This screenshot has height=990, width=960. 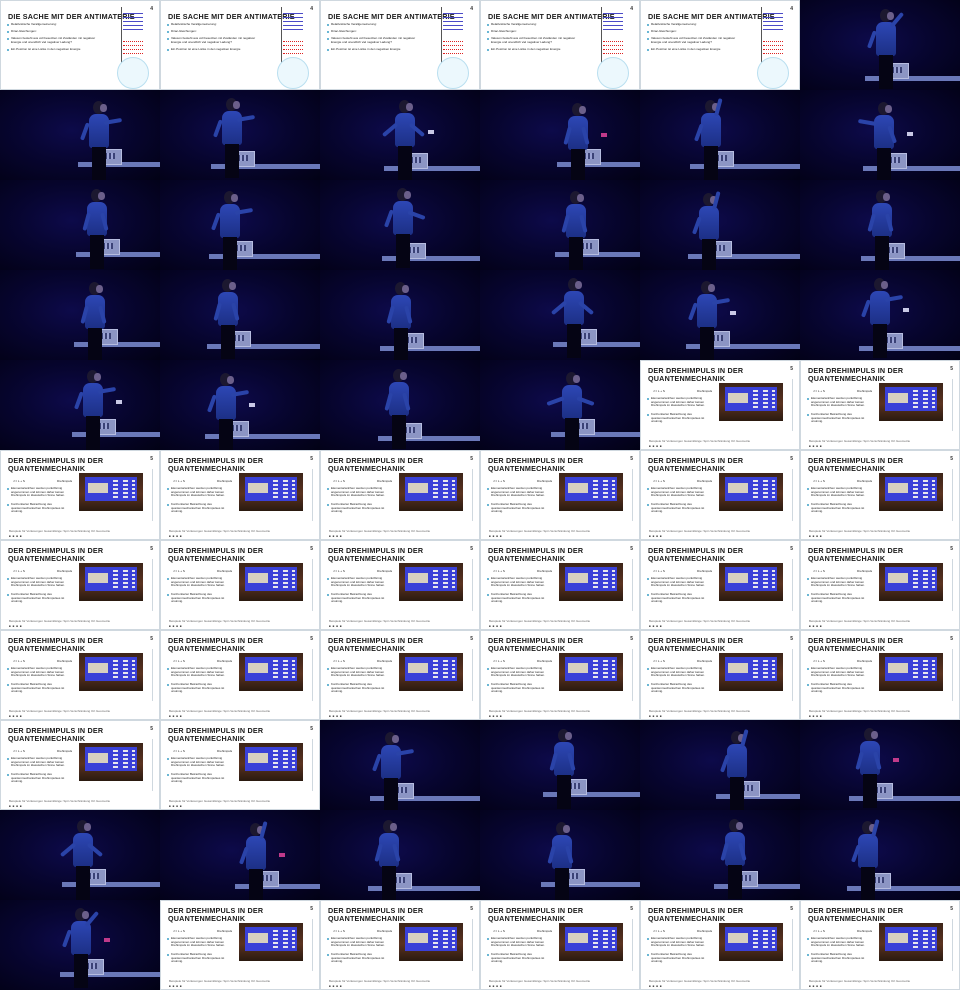 I want to click on slide-bullet: Dirac-Gleichungen:, so click(x=680, y=31).